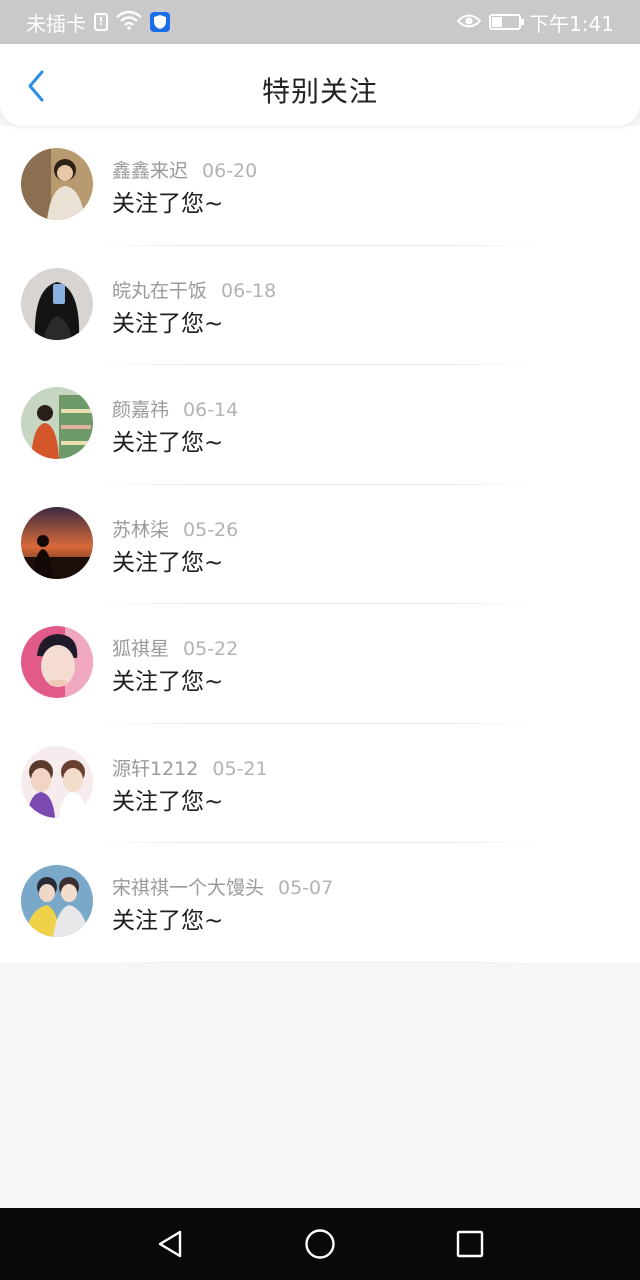  I want to click on list-item: 苏林柒 05-26 关注了您~, so click(320, 544).